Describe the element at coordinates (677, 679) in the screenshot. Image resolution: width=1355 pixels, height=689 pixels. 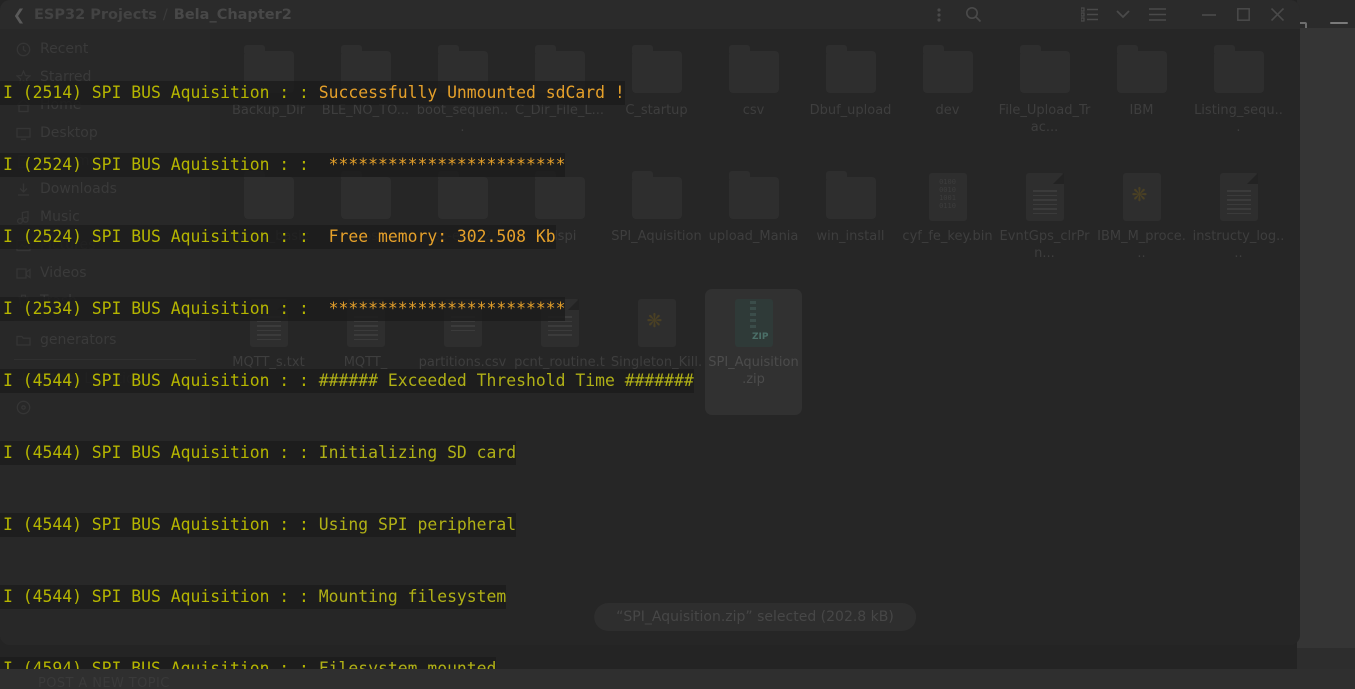
I see `taskbar-strip` at that location.